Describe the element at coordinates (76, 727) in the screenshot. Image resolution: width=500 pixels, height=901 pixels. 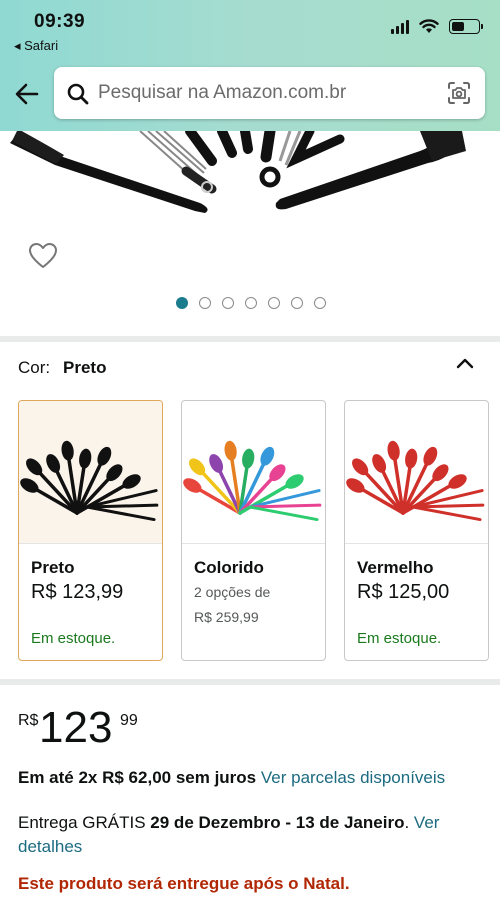
I see `price-whole: 123` at that location.